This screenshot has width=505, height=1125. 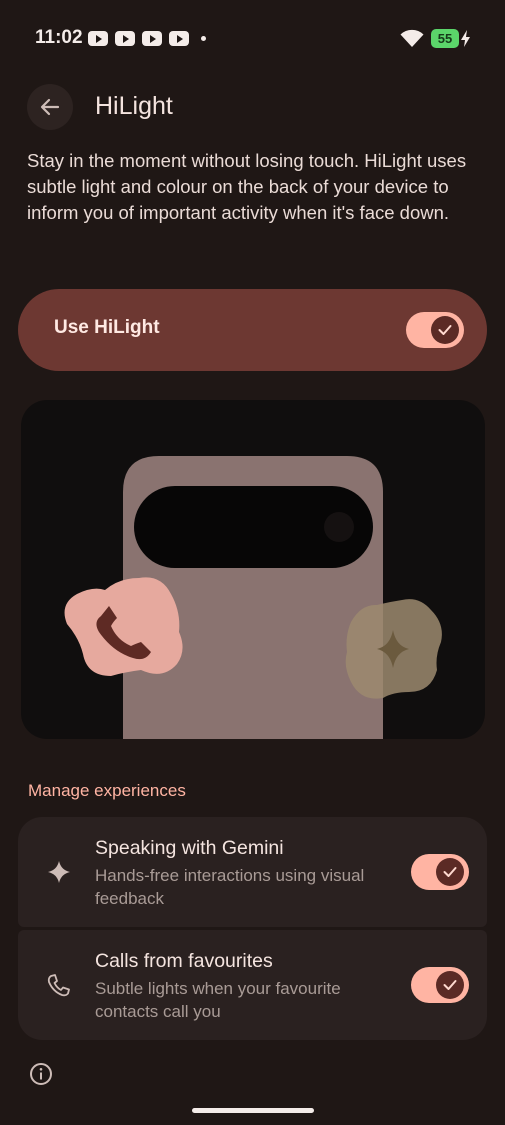 What do you see at coordinates (58, 985) in the screenshot?
I see `phone-icon` at bounding box center [58, 985].